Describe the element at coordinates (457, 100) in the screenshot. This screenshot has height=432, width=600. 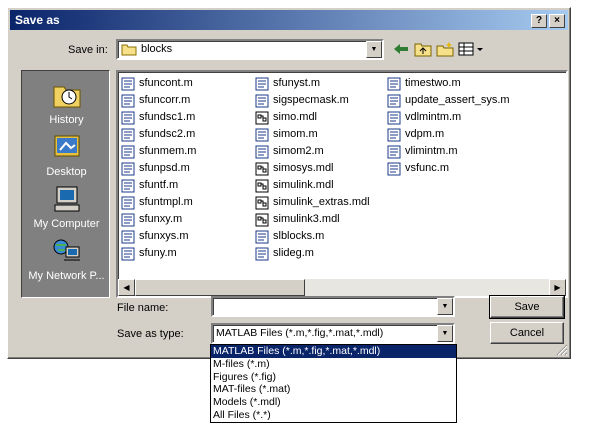
I see `file-name: update_assert_sys.m` at that location.